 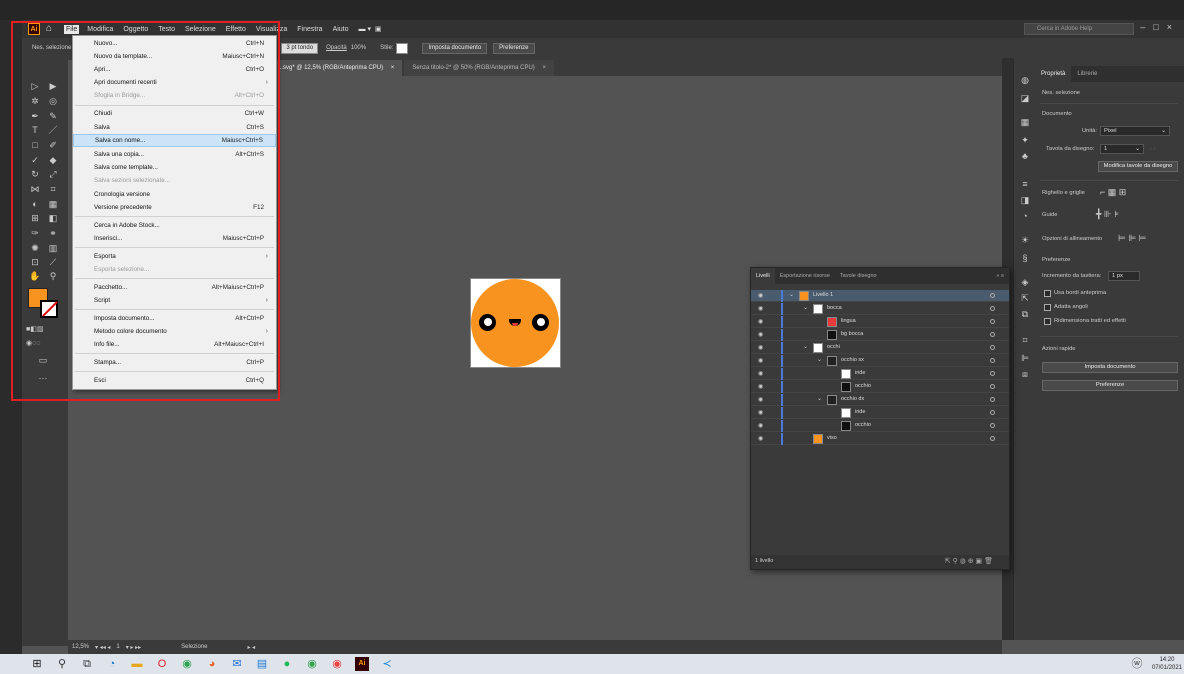 I want to click on layers-panel-icon: ◈, so click(x=1025, y=282).